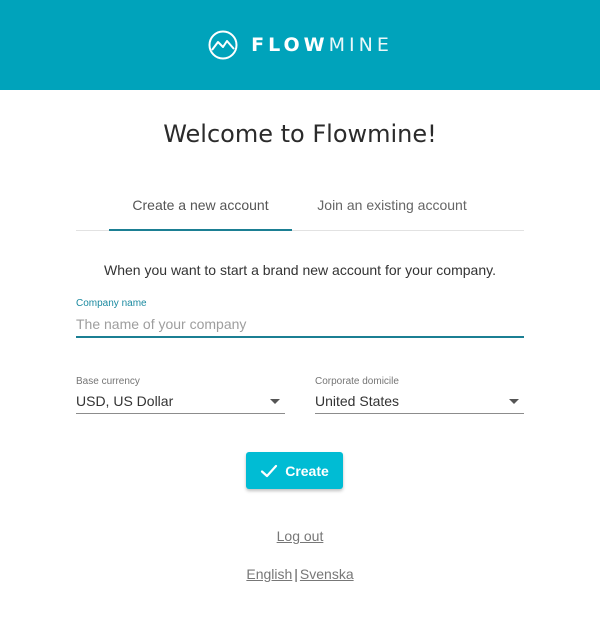 The image size is (600, 625). I want to click on flowmine-logo: FLOWMINE, so click(300, 45).